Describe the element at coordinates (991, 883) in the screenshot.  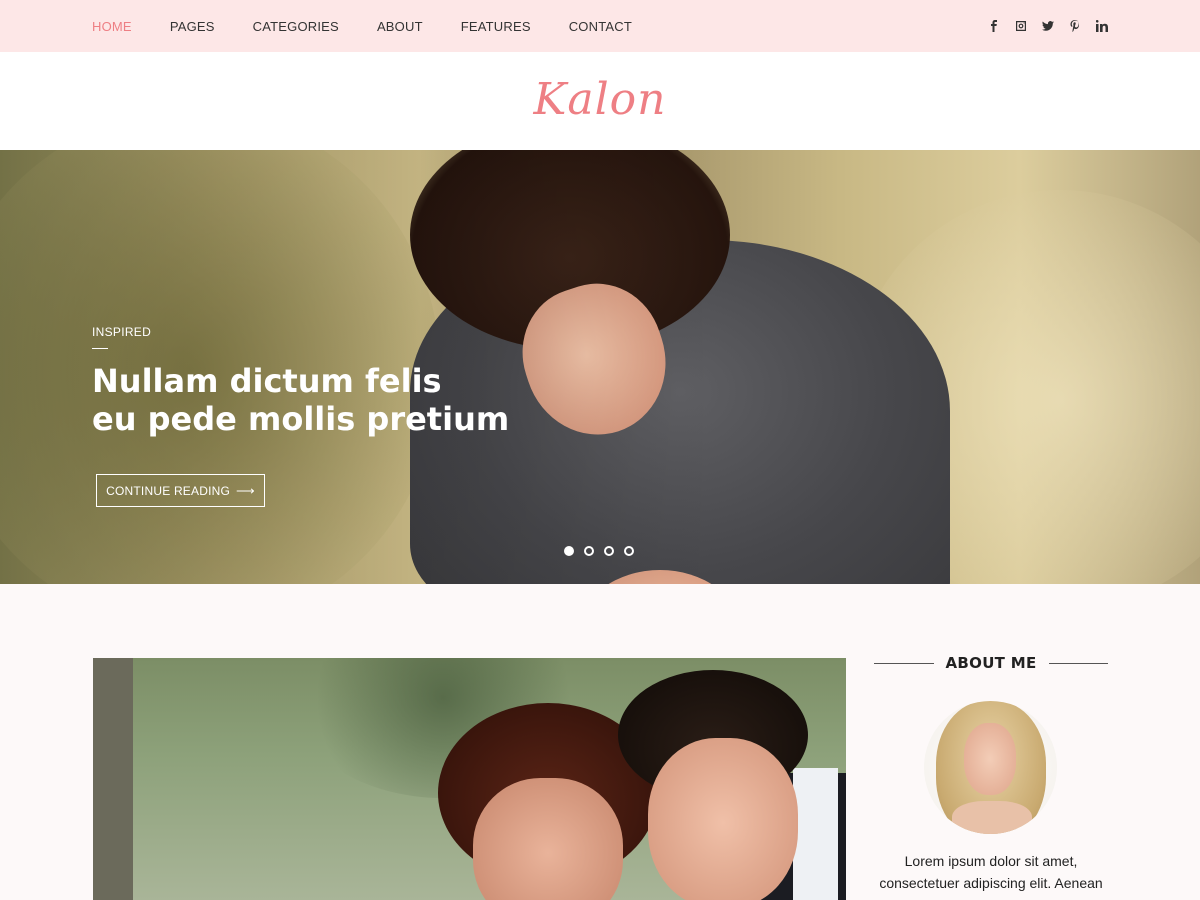
I see `about-text-line2: consectetuer adipiscing elit. Aenean` at that location.